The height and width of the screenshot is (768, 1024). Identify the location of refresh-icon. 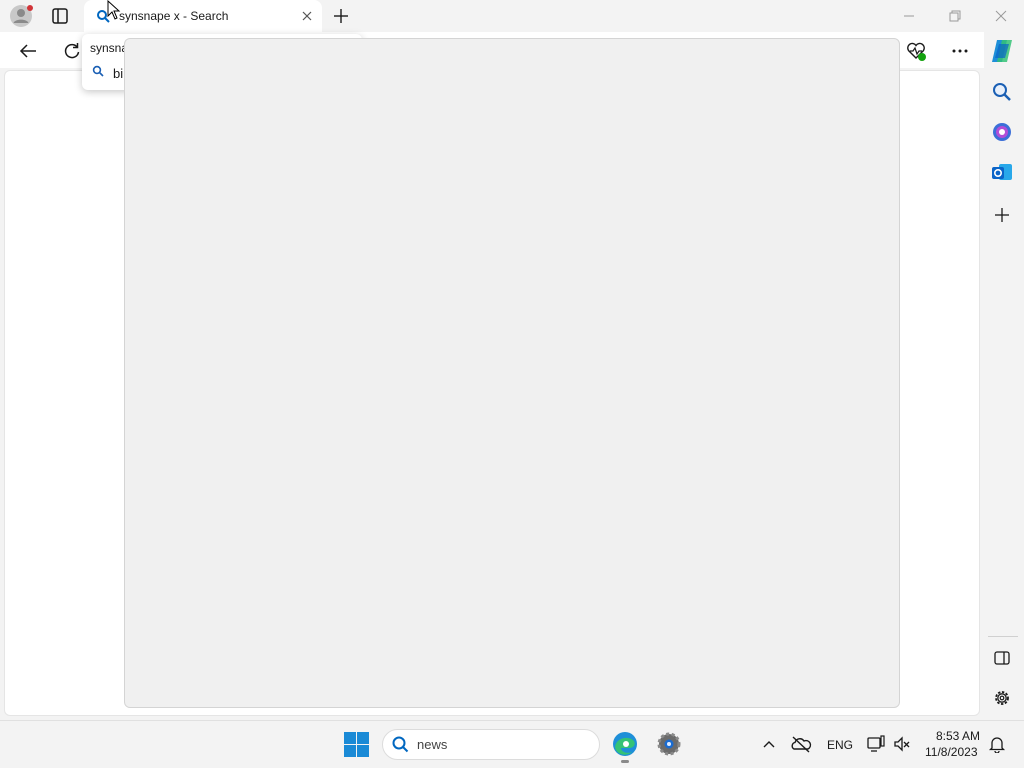
(72, 51).